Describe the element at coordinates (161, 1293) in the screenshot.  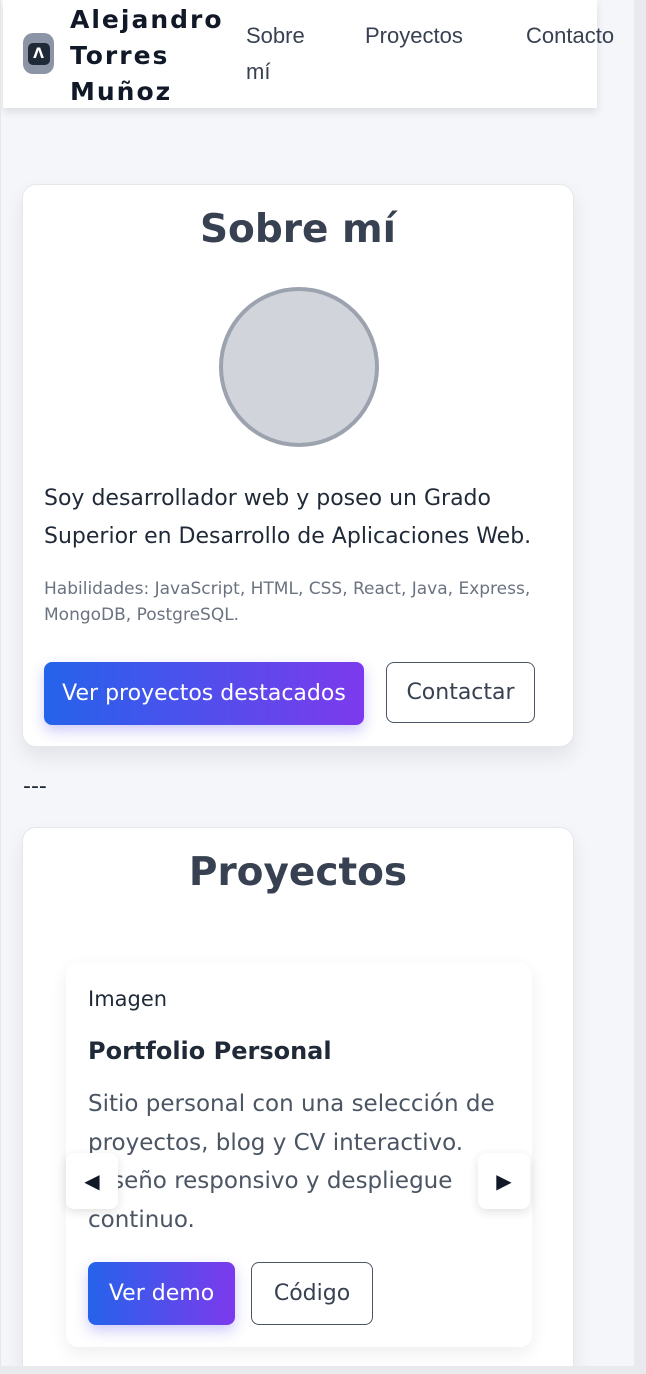
I see `view-demo-button: Ver demo` at that location.